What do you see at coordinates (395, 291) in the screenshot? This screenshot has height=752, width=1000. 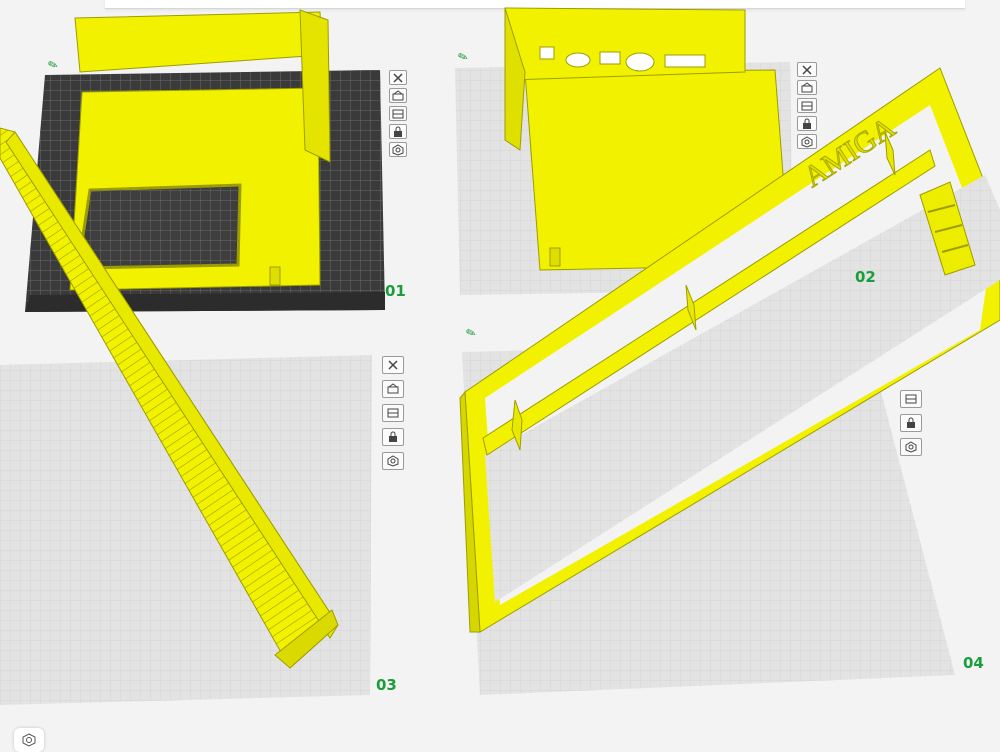 I see `plate-label-01: 01` at bounding box center [395, 291].